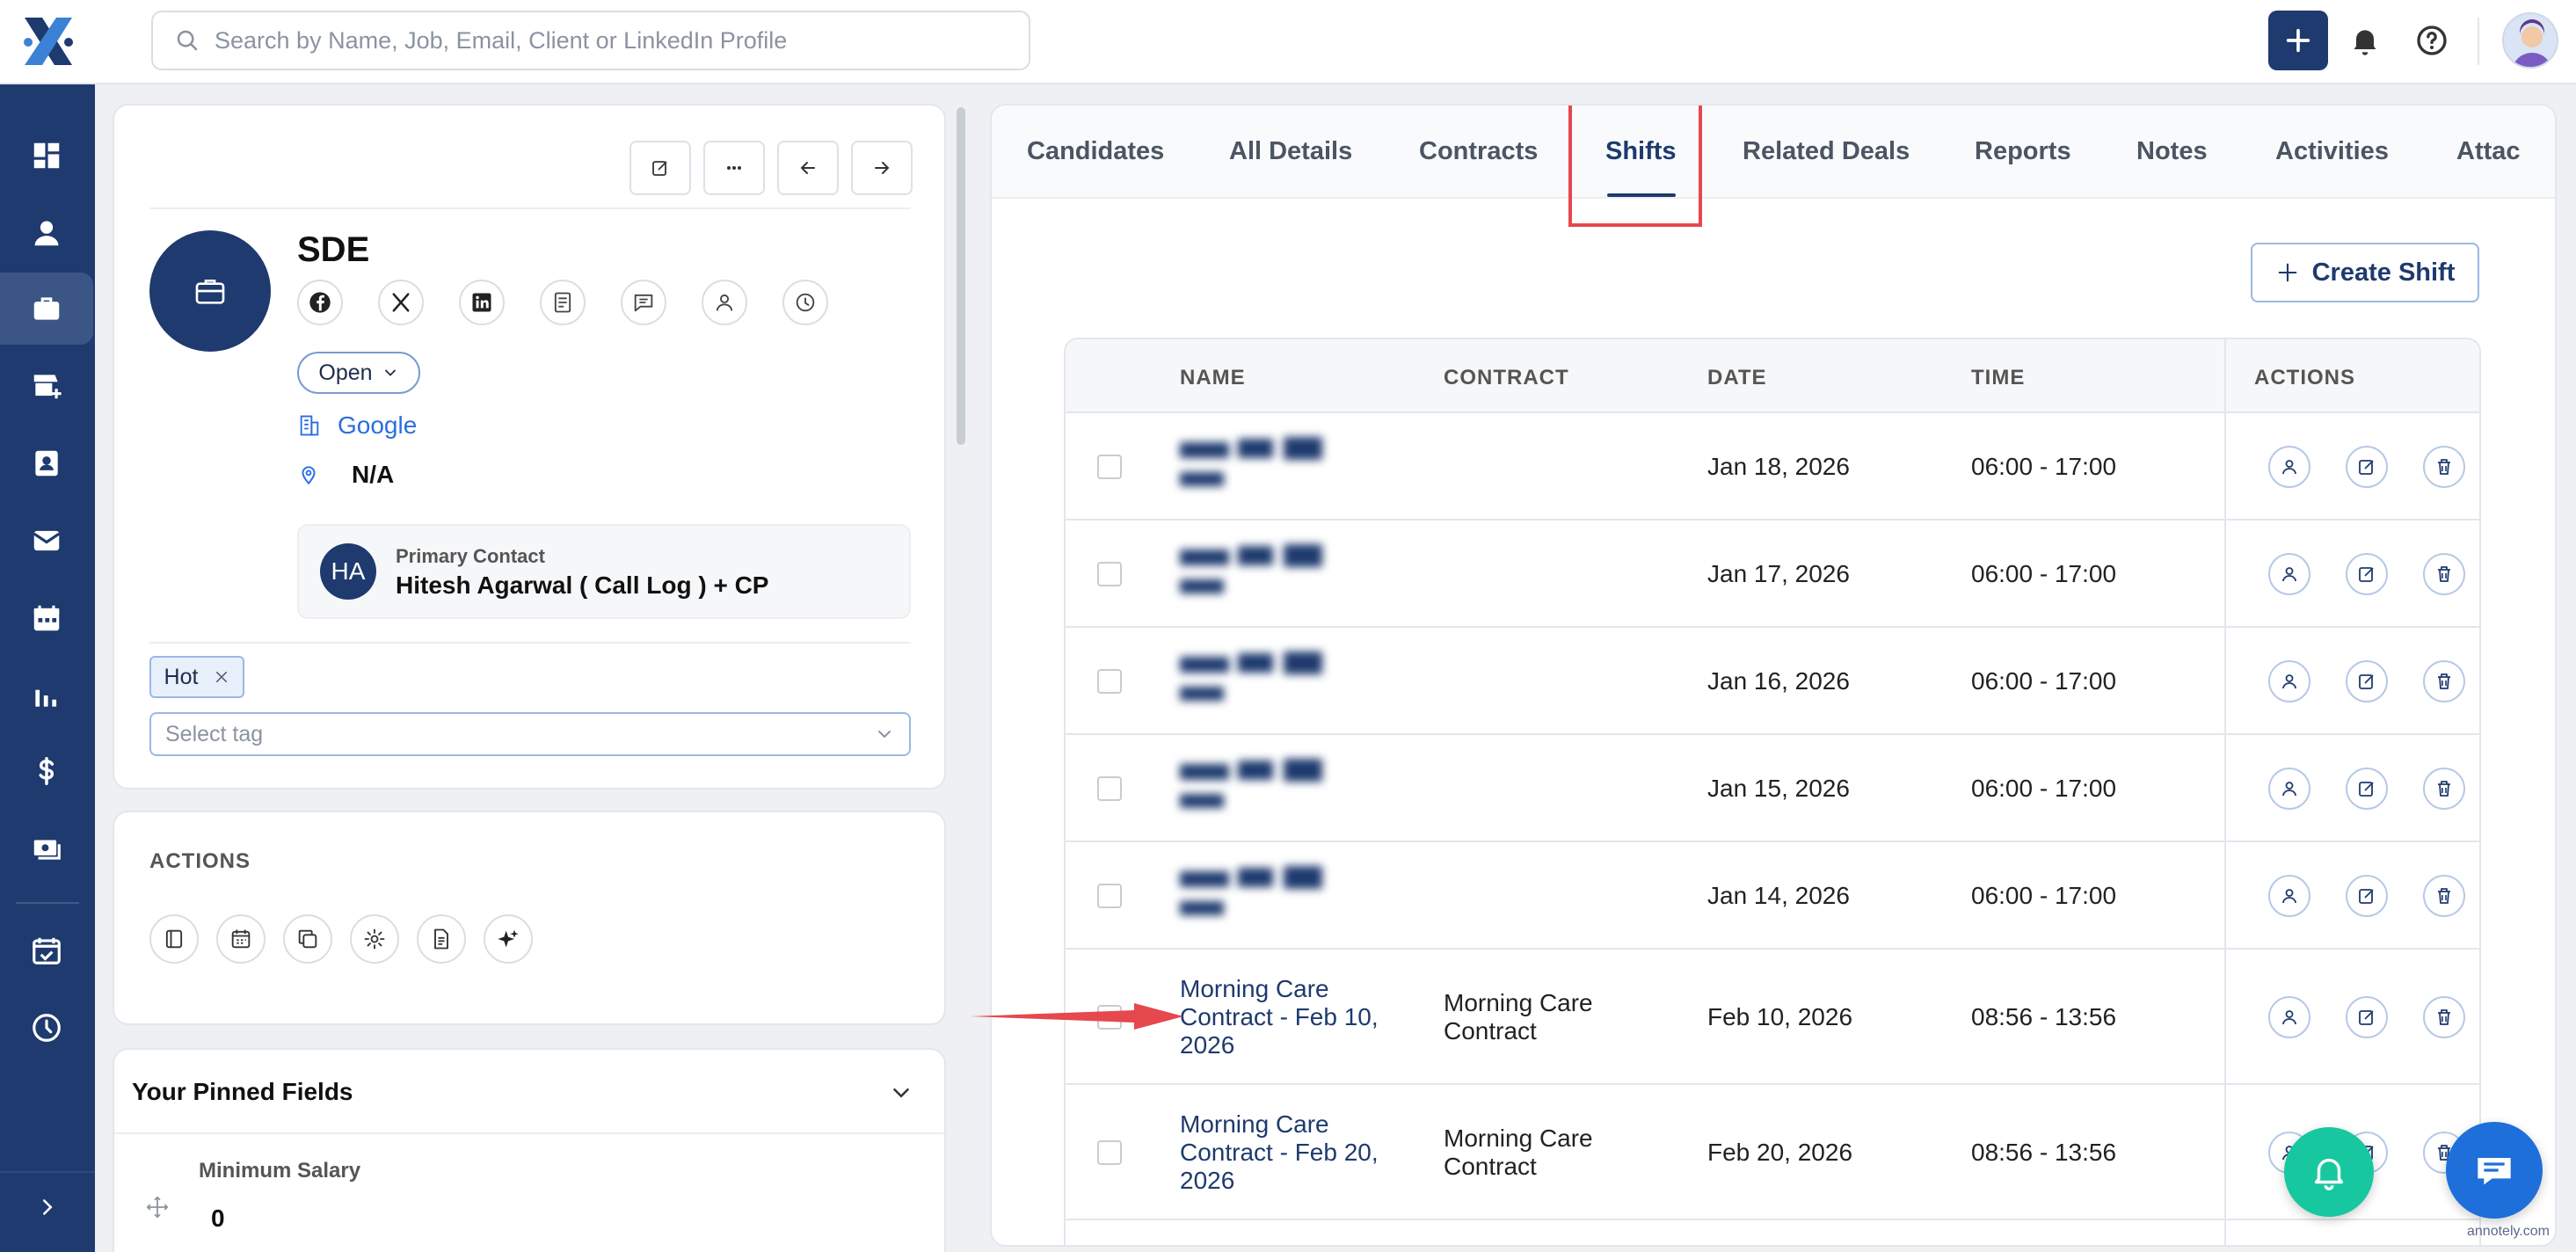  I want to click on message-link, so click(643, 302).